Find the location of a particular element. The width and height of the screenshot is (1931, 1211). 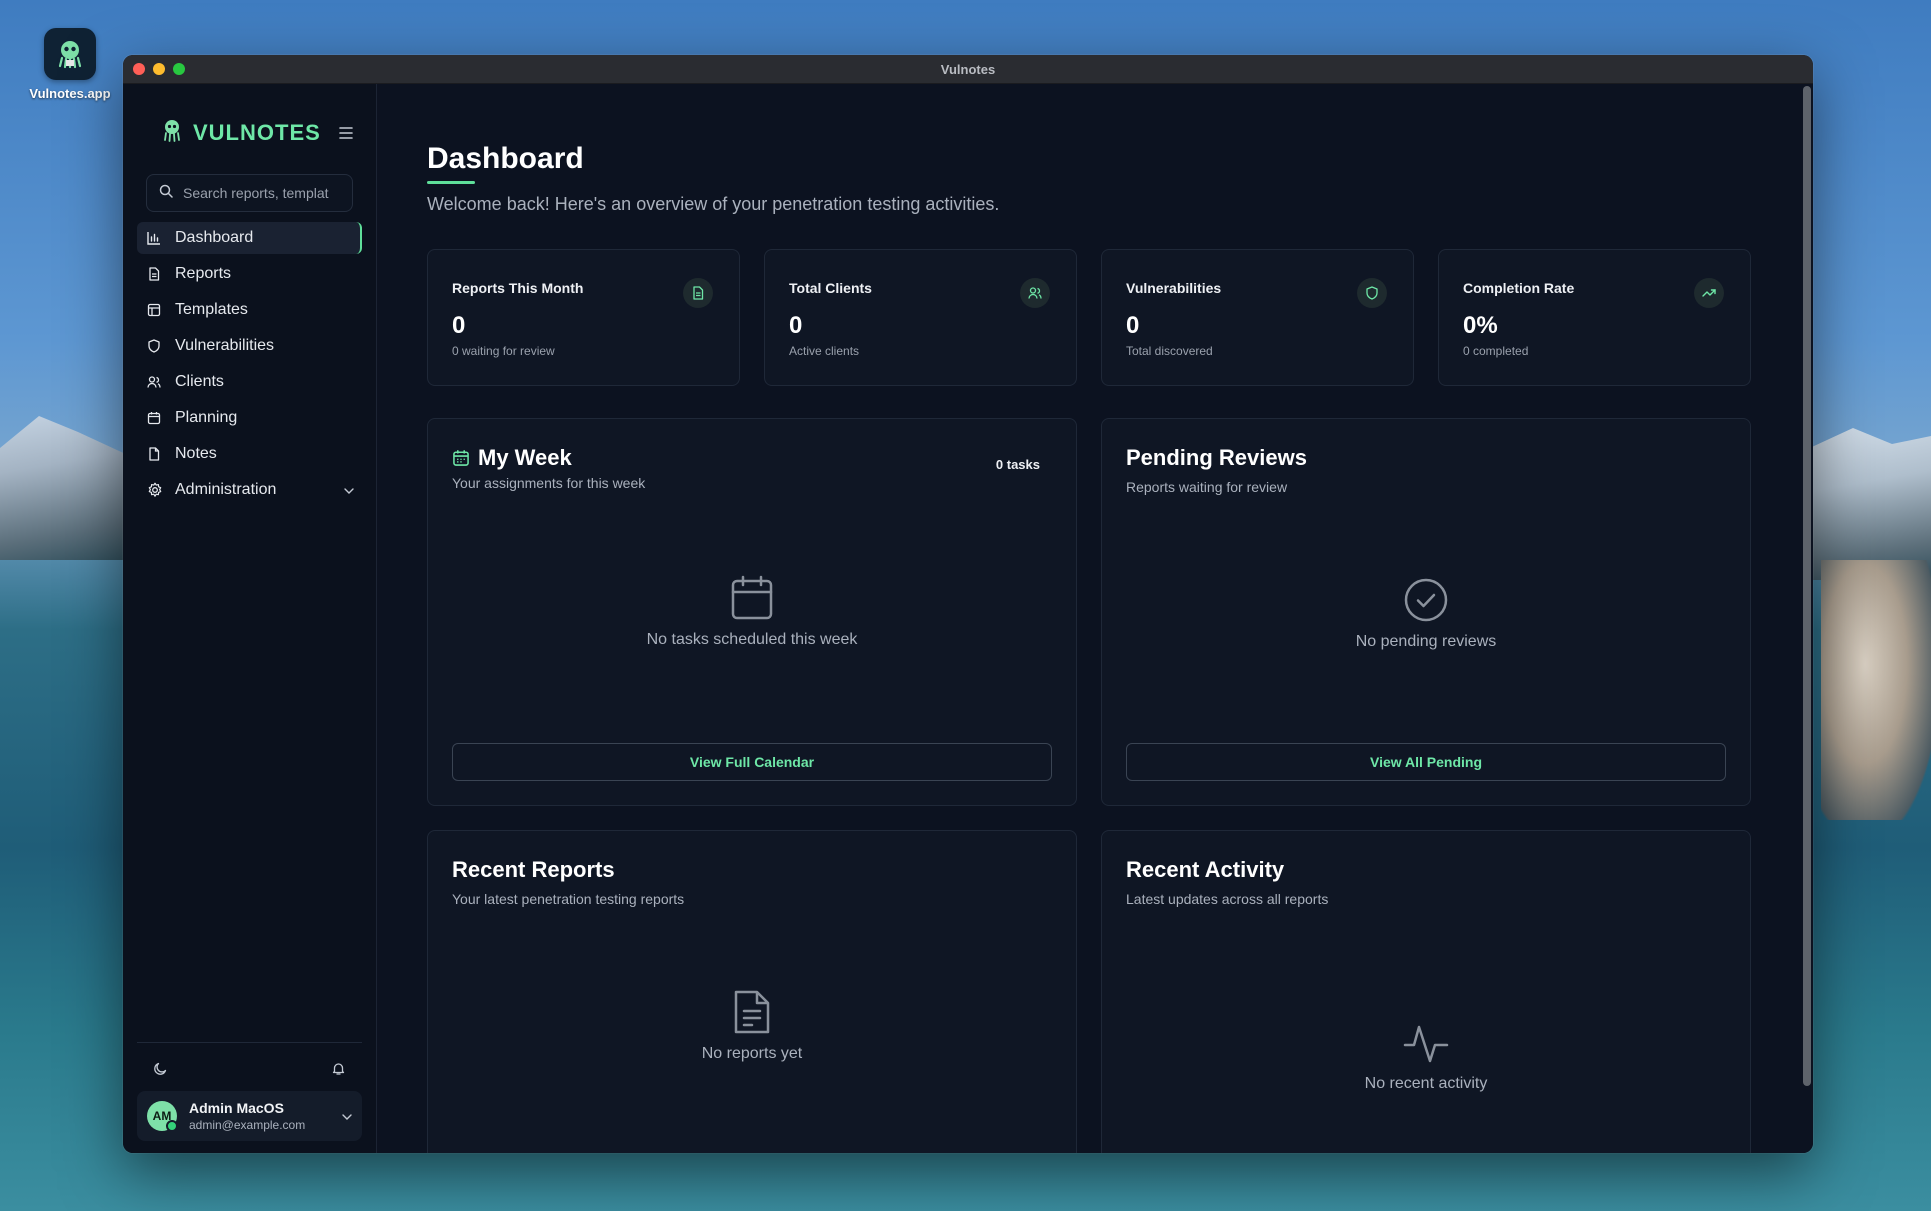

empty-state: No reports yet is located at coordinates (752, 1026).